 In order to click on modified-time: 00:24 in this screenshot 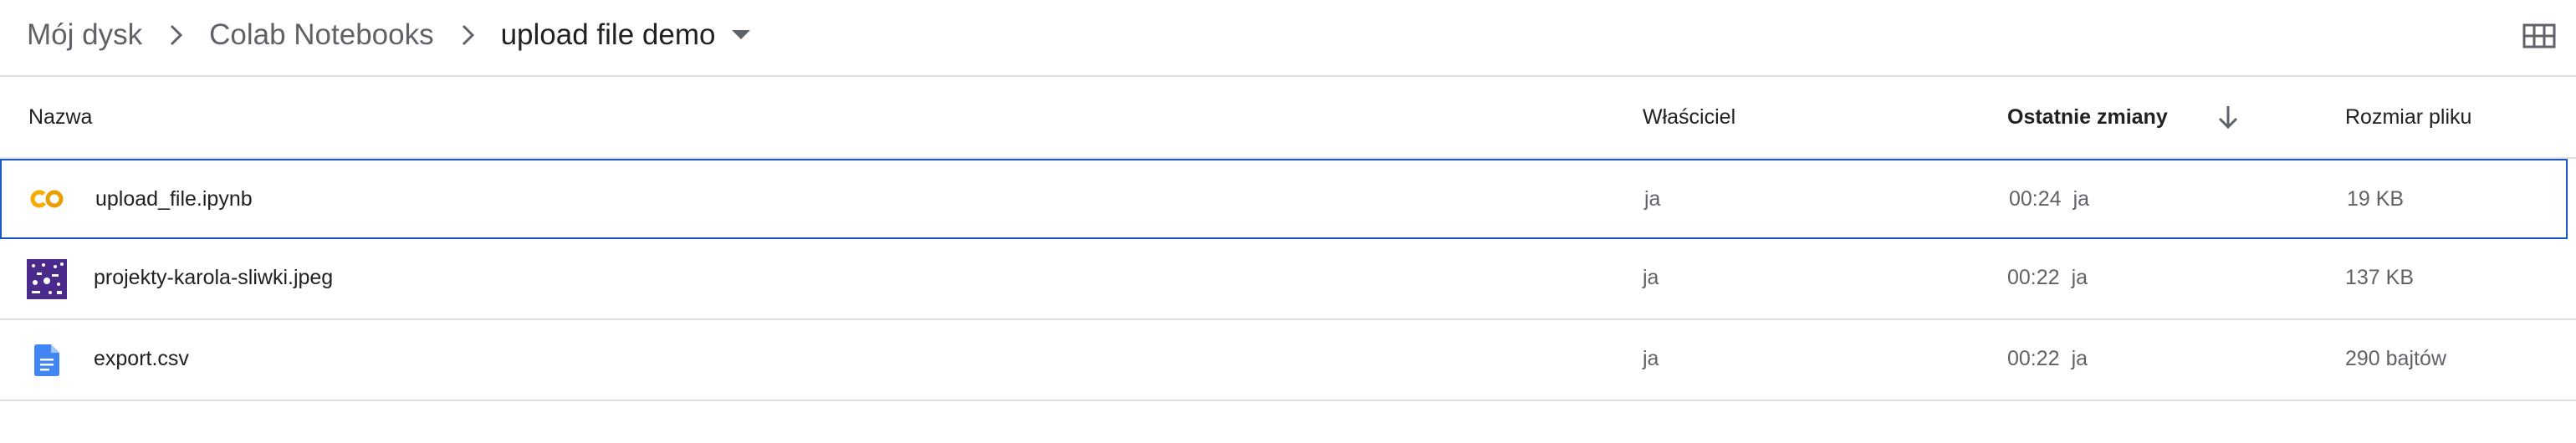, I will do `click(2035, 199)`.